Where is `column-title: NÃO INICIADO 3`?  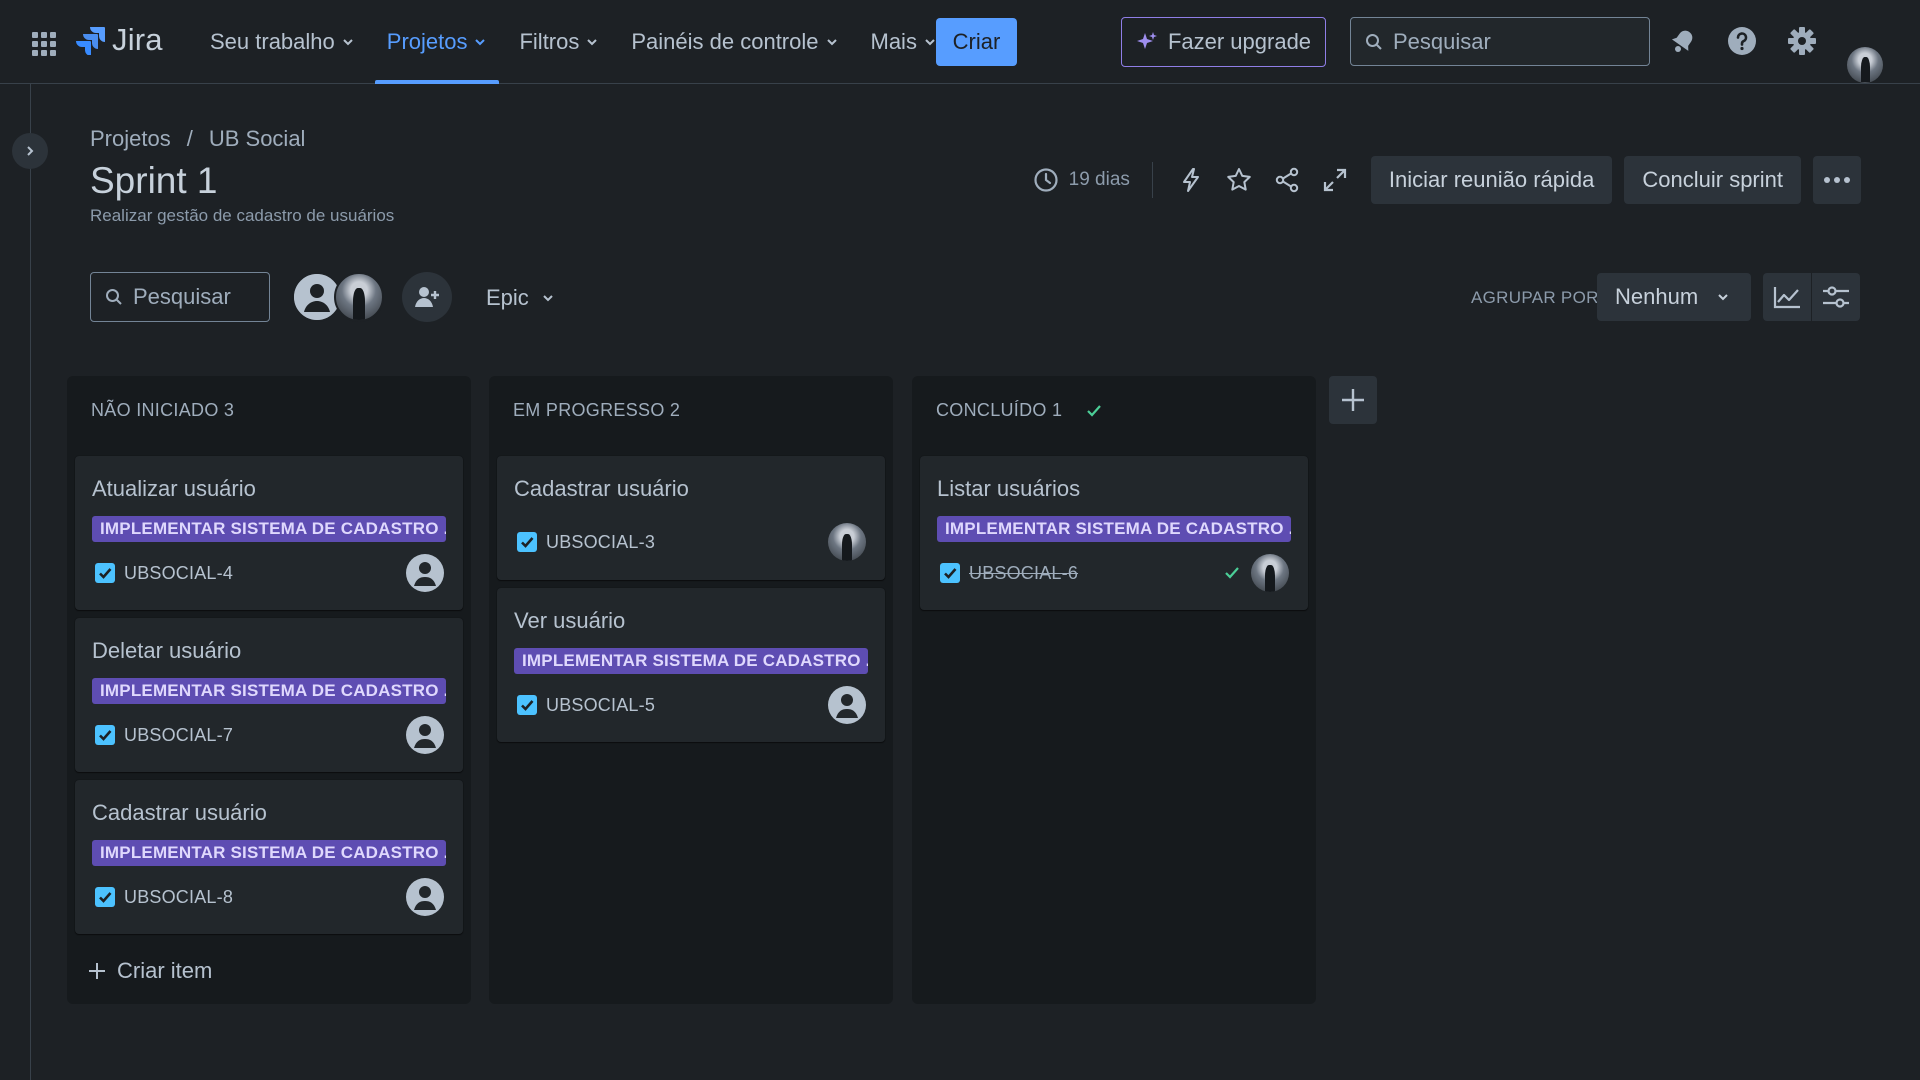
column-title: NÃO INICIADO 3 is located at coordinates (163, 410).